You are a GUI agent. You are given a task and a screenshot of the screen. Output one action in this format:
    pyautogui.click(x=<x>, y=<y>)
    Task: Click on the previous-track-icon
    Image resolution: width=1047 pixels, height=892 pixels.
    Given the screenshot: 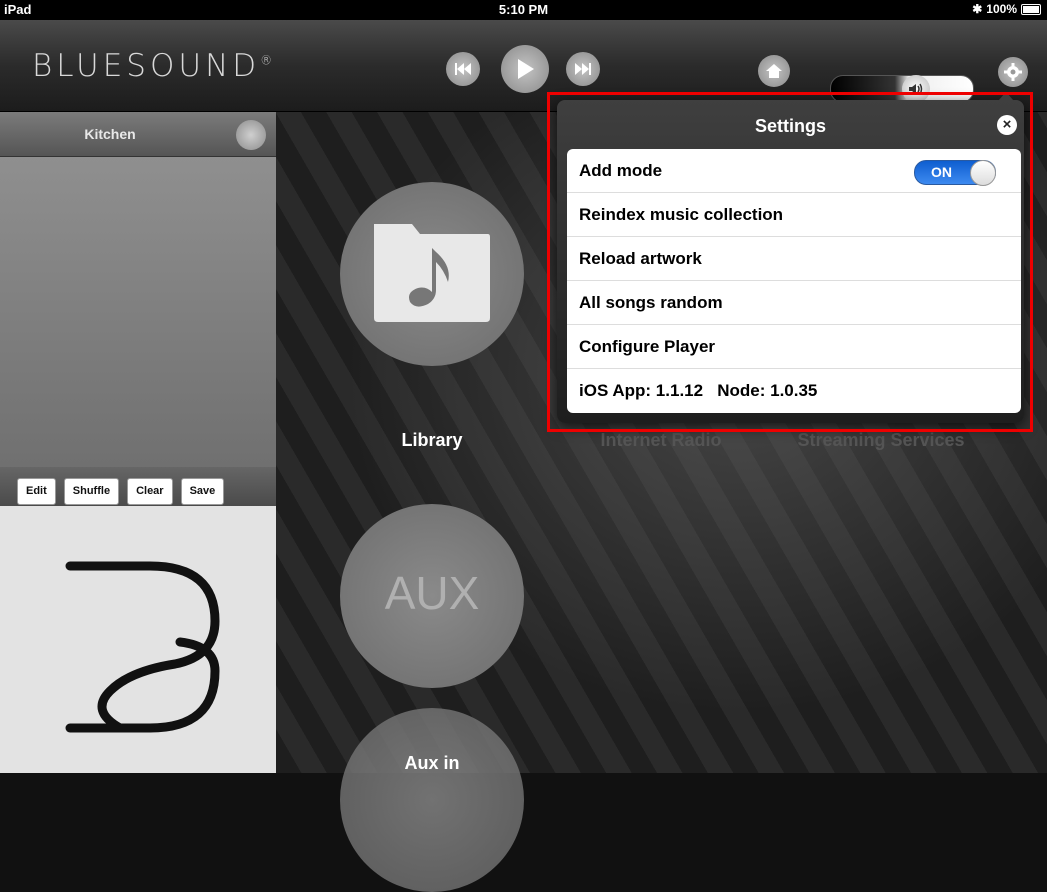 What is the action you would take?
    pyautogui.click(x=463, y=69)
    